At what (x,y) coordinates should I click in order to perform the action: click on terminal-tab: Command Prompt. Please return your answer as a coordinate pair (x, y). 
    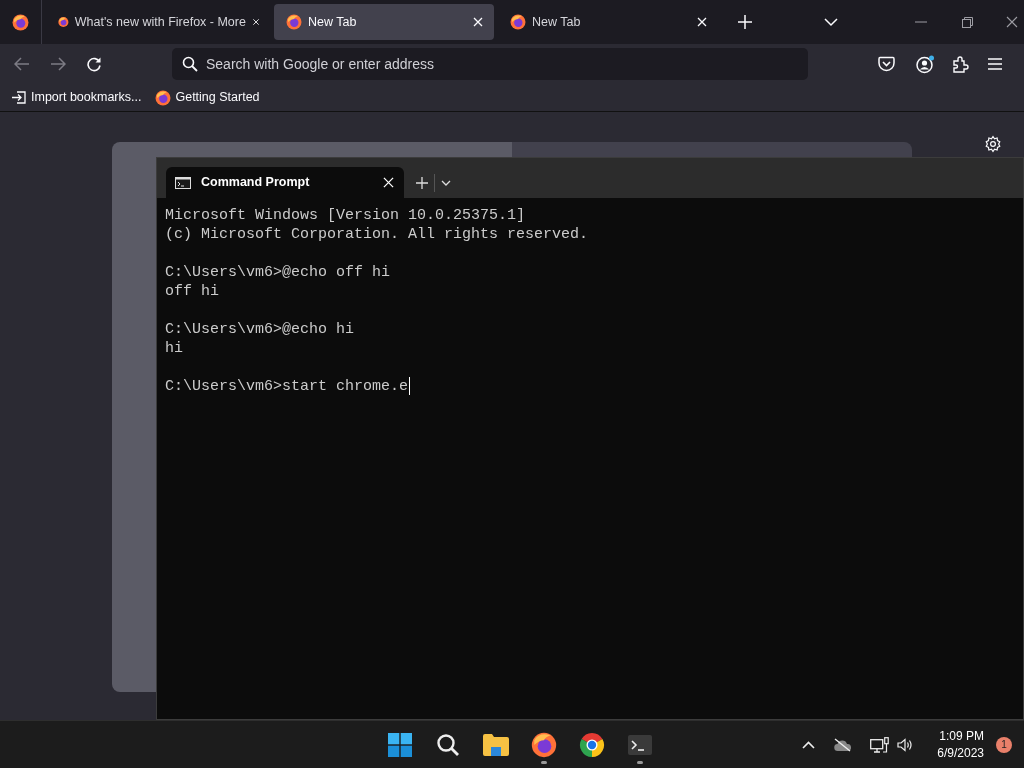
    Looking at the image, I should click on (285, 182).